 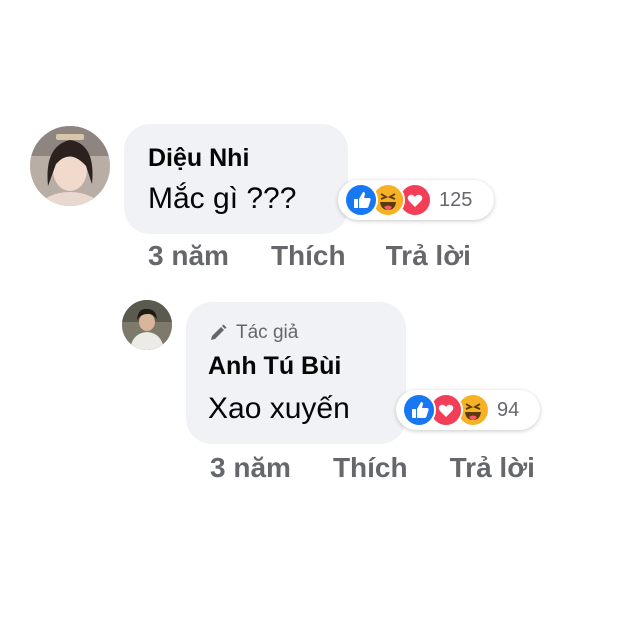 What do you see at coordinates (267, 332) in the screenshot?
I see `author-badge-label: Tác giả` at bounding box center [267, 332].